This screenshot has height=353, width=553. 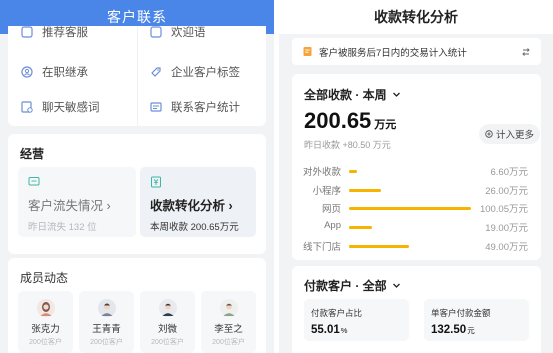 I want to click on tool-customer-tag: 企业客户标签, so click(x=194, y=72).